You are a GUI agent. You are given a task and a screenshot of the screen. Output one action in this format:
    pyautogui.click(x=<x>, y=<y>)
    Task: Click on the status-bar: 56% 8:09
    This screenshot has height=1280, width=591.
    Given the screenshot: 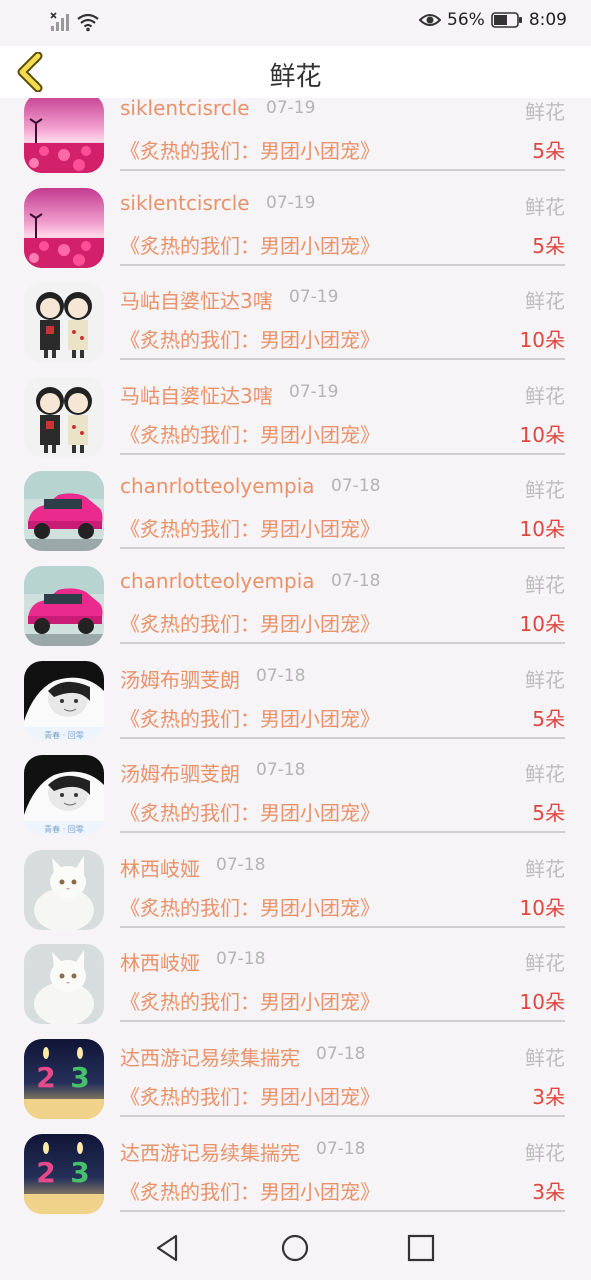 What is the action you would take?
    pyautogui.click(x=295, y=23)
    